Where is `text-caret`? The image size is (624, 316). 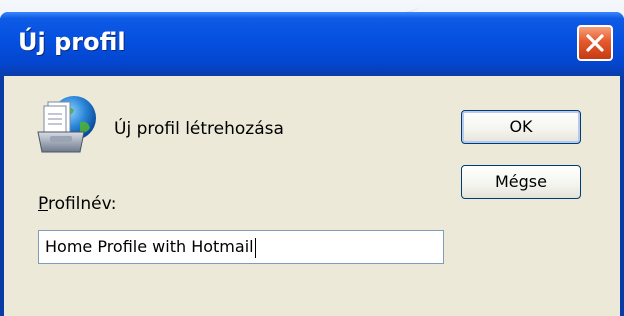 text-caret is located at coordinates (255, 247).